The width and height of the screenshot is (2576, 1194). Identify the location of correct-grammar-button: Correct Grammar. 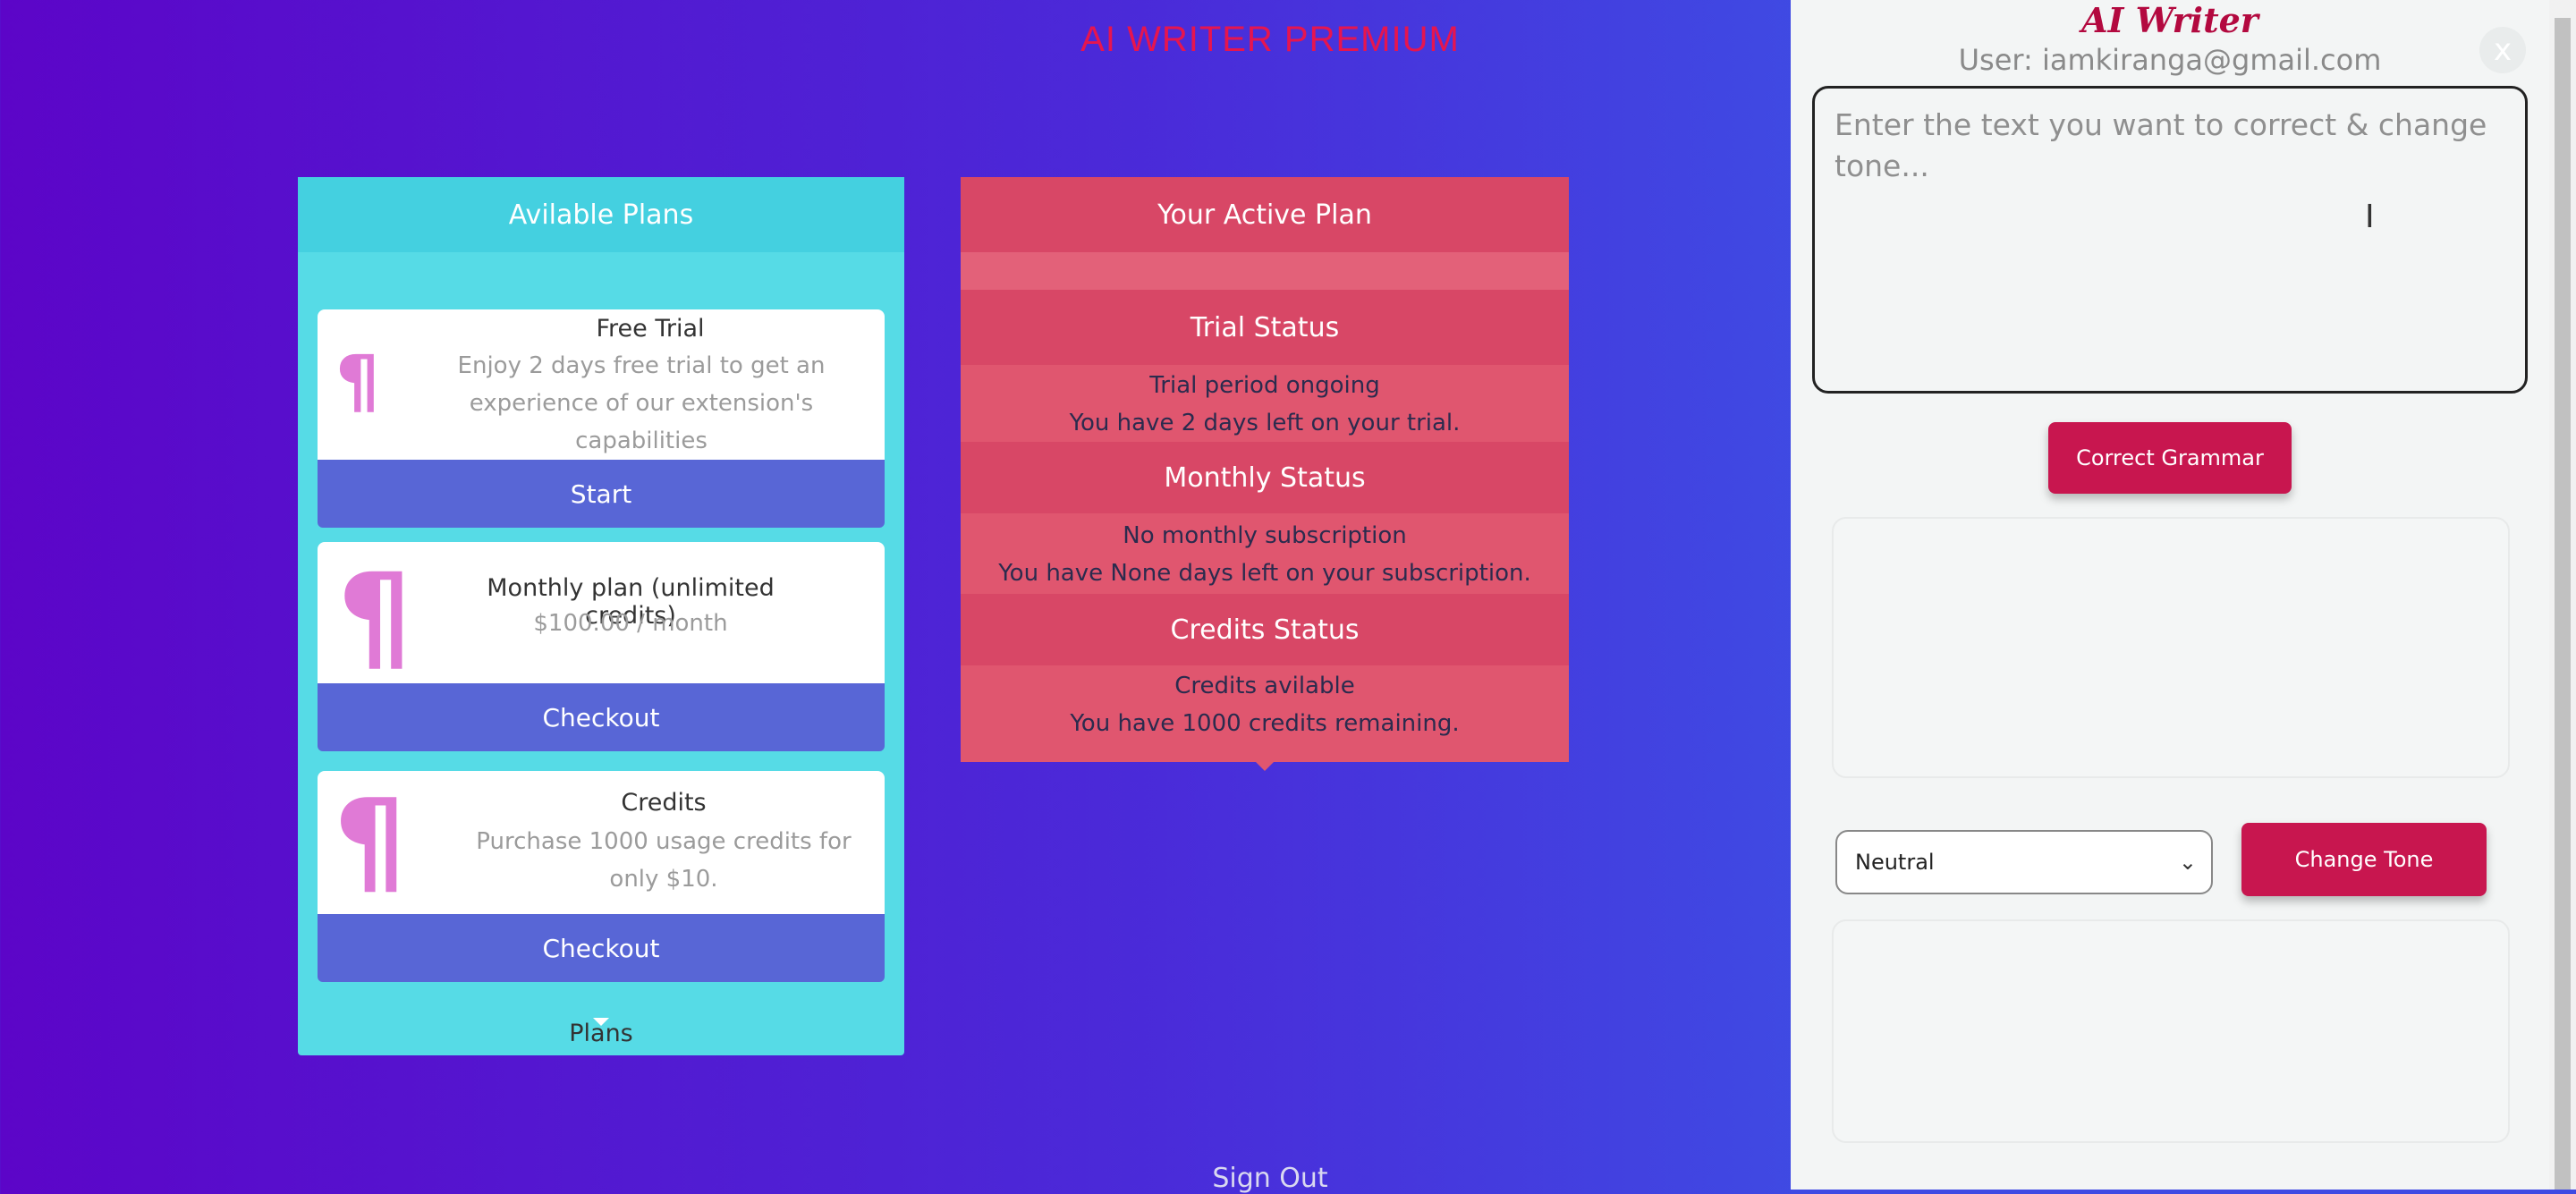
(2170, 458).